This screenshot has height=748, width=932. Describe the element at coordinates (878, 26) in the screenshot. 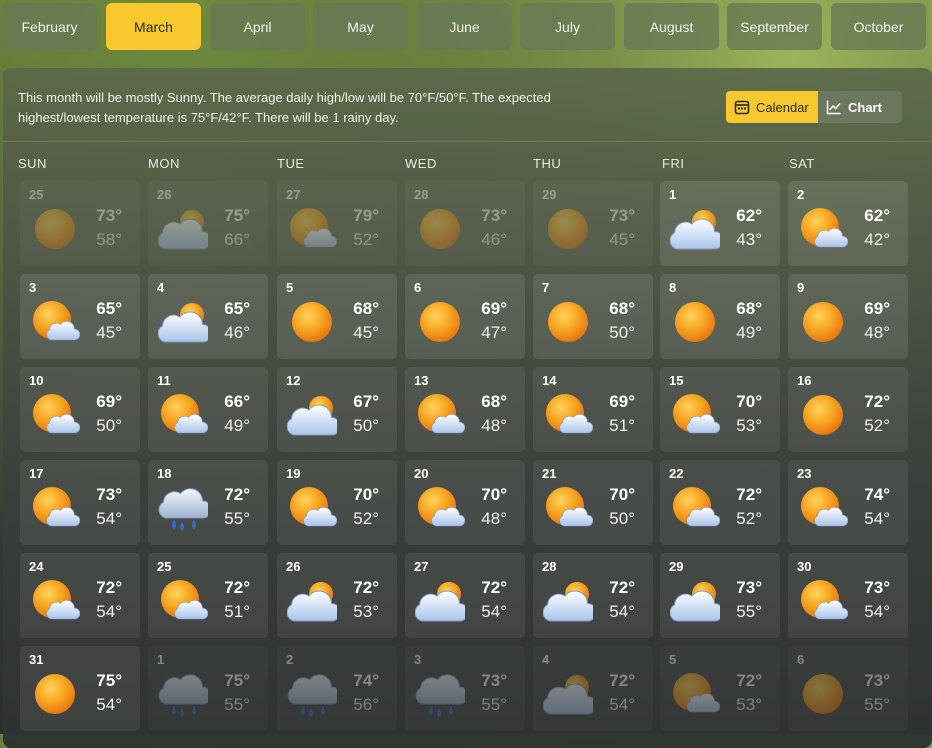

I see `tab-october: October` at that location.